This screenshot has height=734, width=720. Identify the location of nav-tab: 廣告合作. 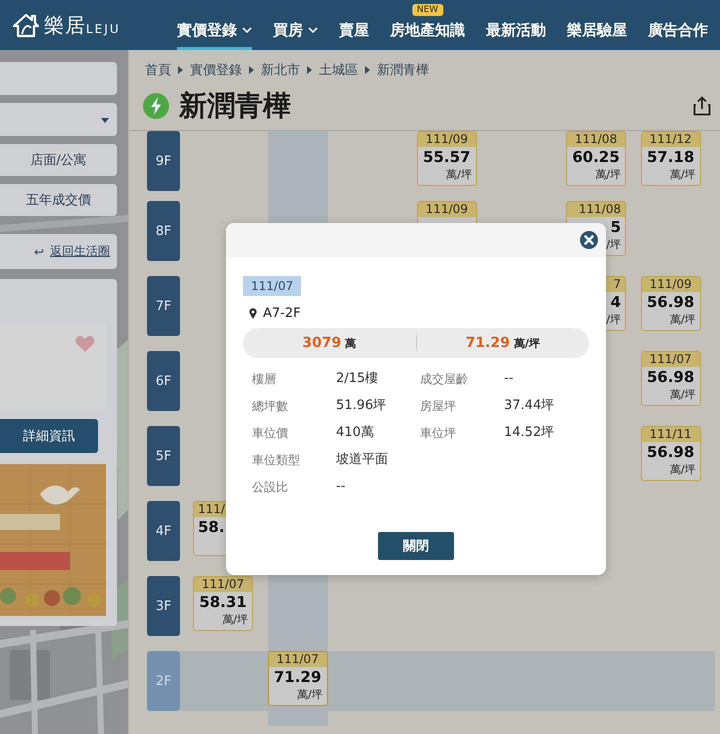
(678, 34).